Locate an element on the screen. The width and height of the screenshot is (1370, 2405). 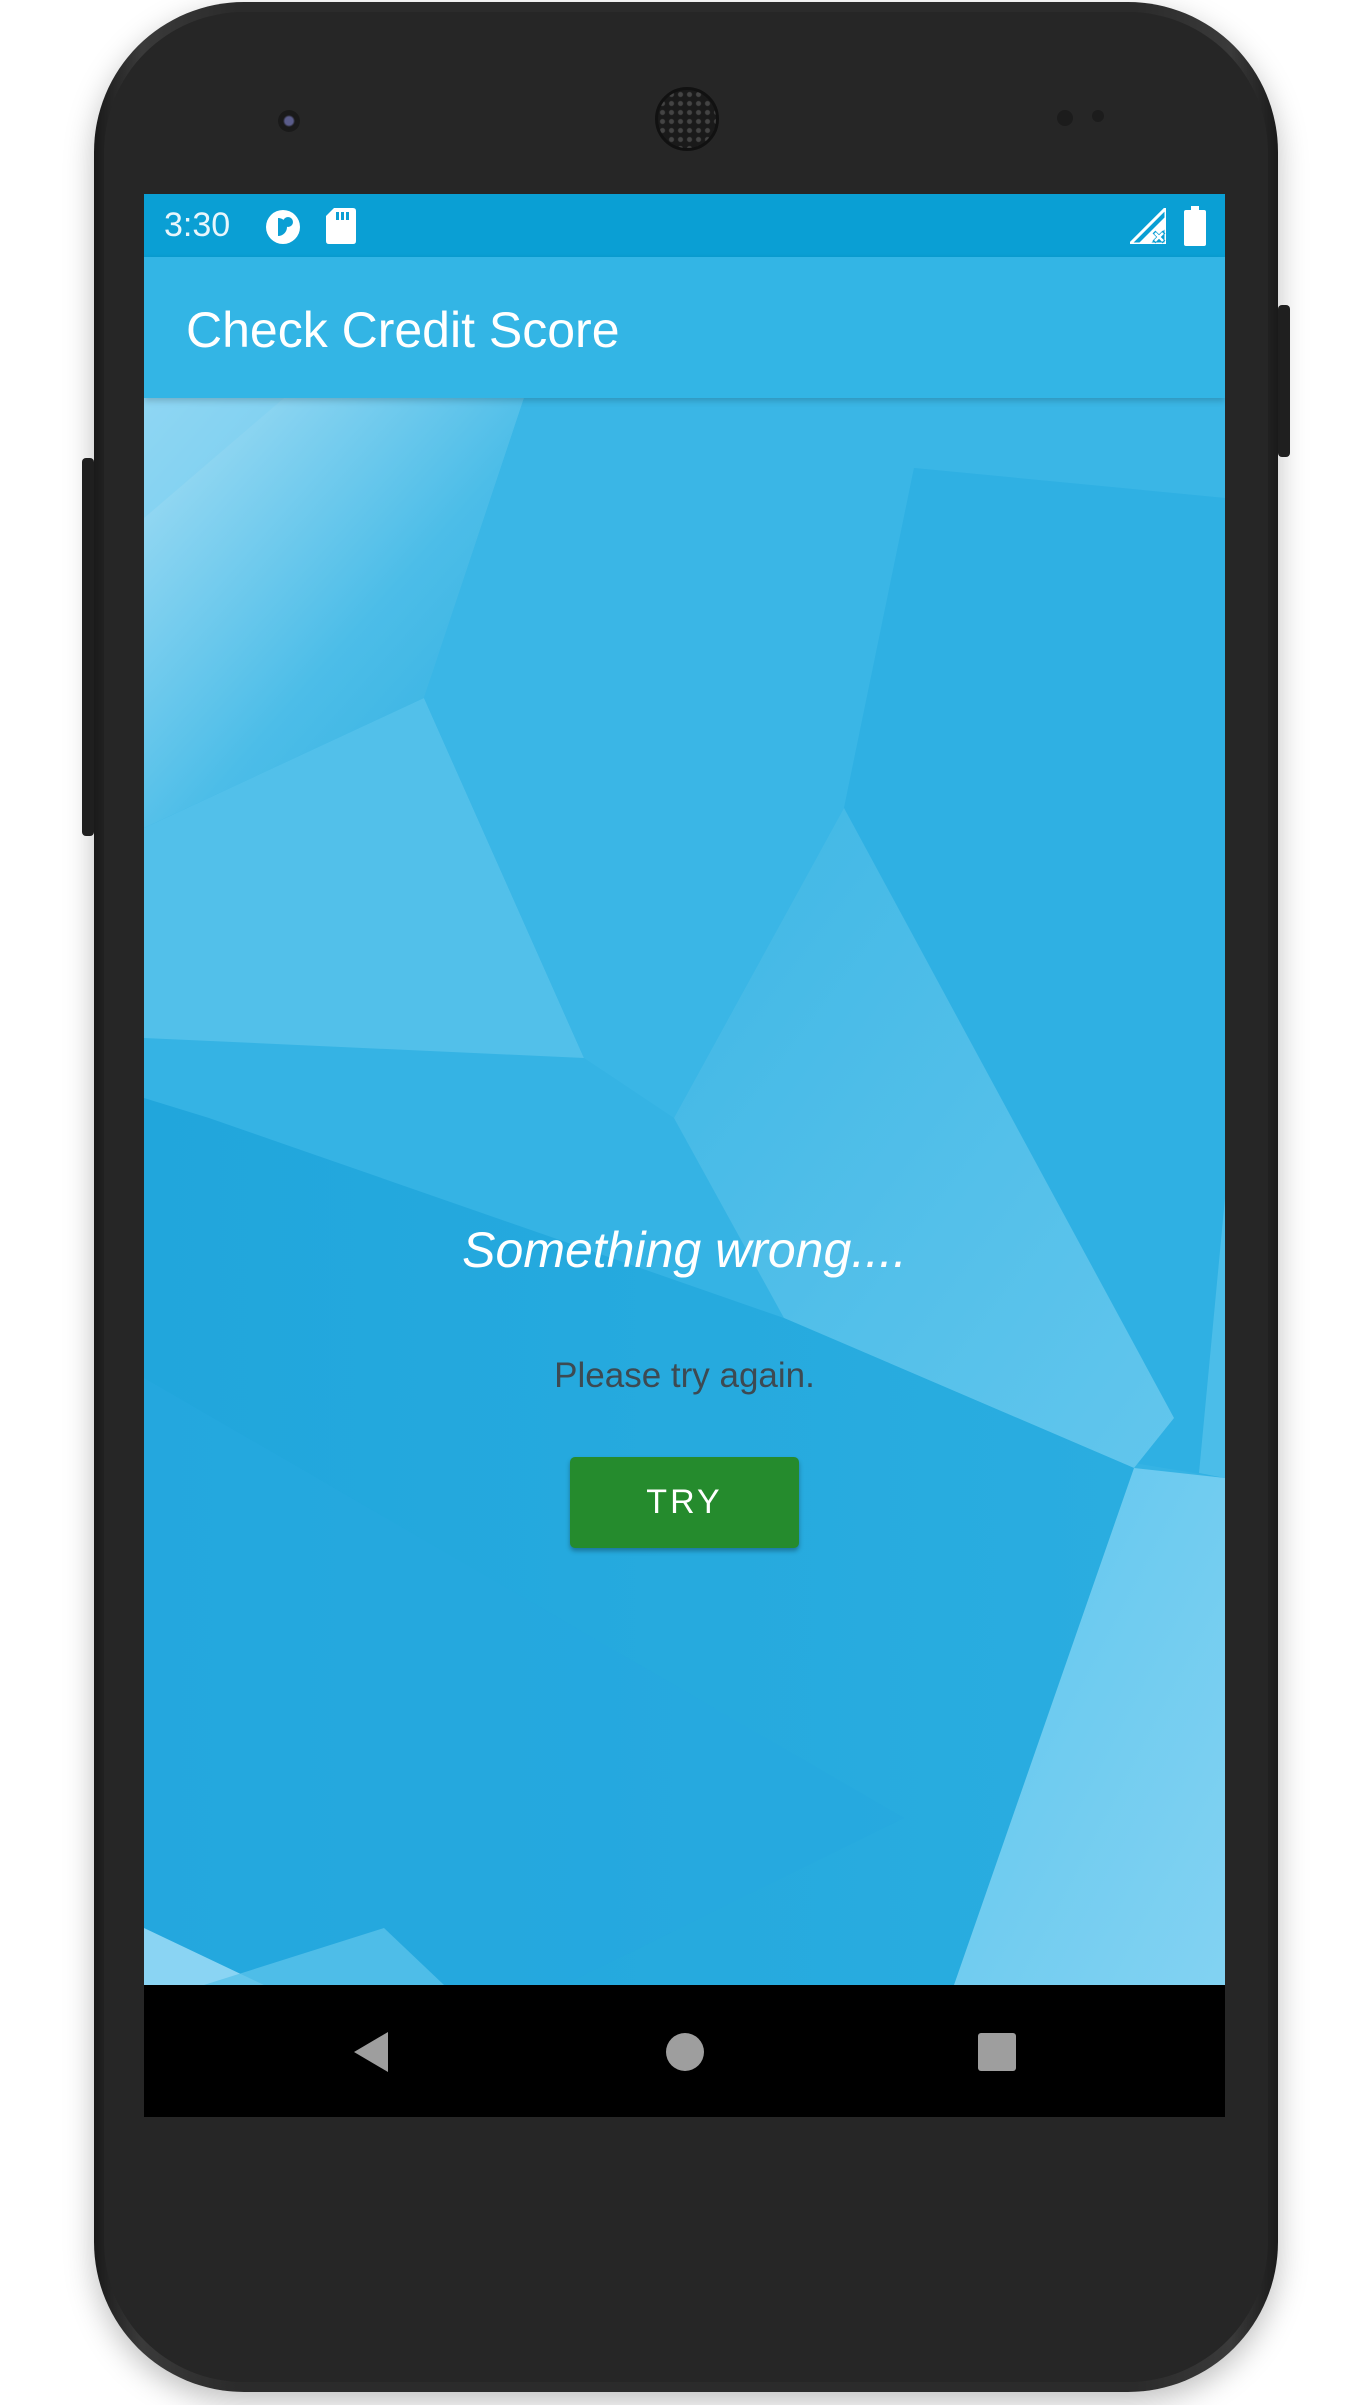
back-icon is located at coordinates (370, 2054).